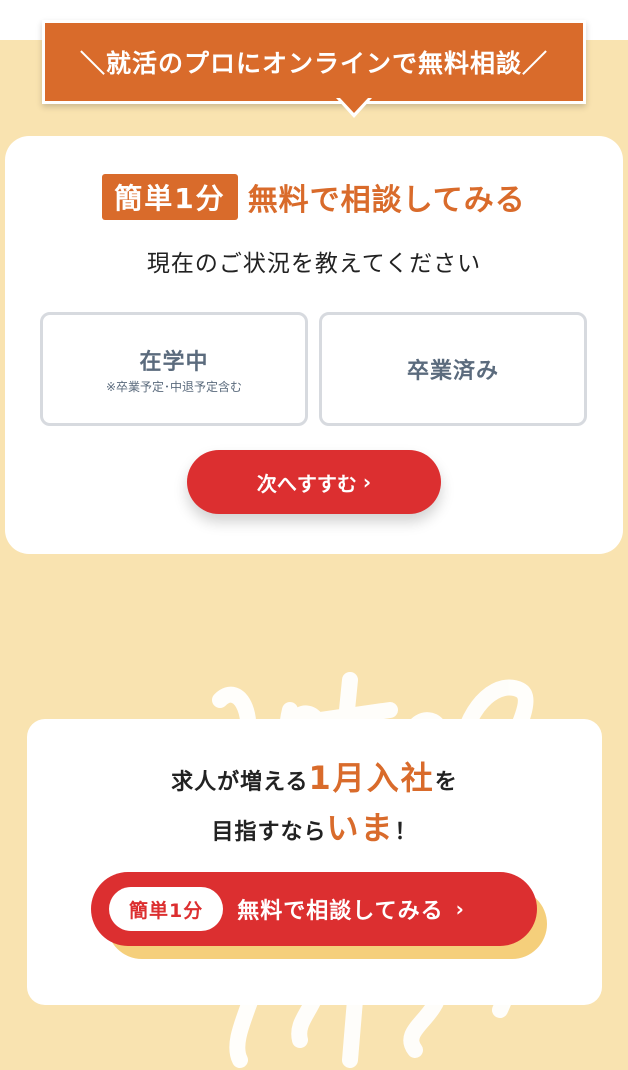 This screenshot has width=628, height=1070. What do you see at coordinates (269, 832) in the screenshot?
I see `cta-text: 目指すなら` at bounding box center [269, 832].